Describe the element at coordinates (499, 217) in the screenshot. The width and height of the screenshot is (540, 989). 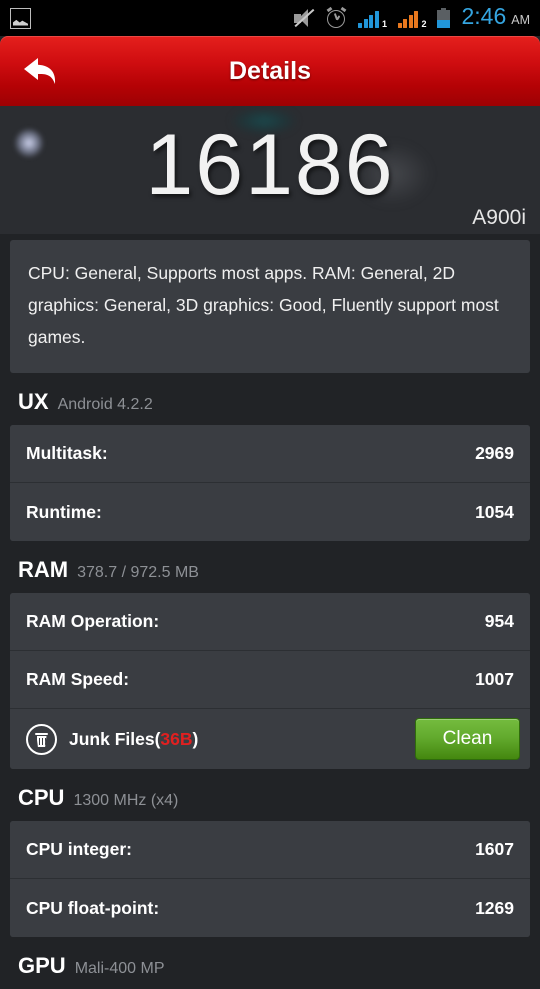
I see `device-model: A900i` at that location.